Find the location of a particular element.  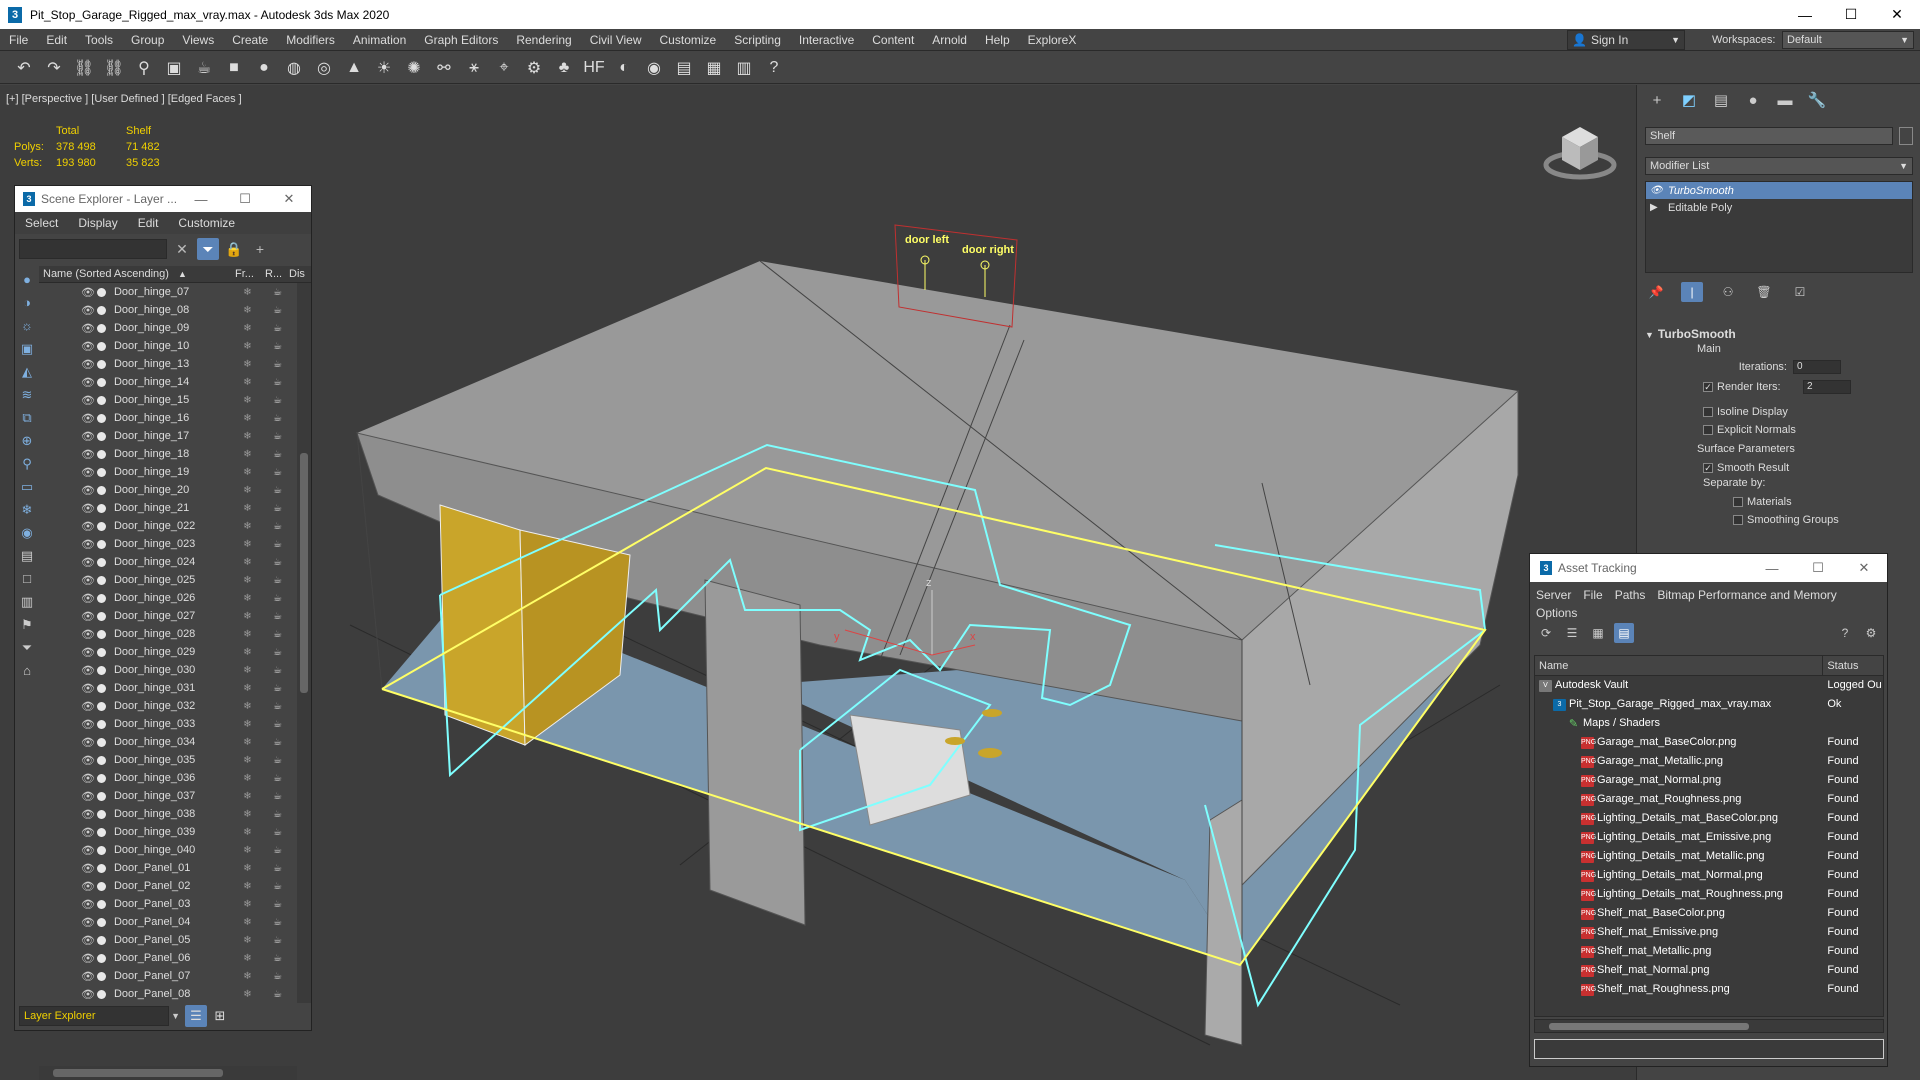

table-row: 👁 Door_hinge_025 ❄ ☕ is located at coordinates (168, 580).